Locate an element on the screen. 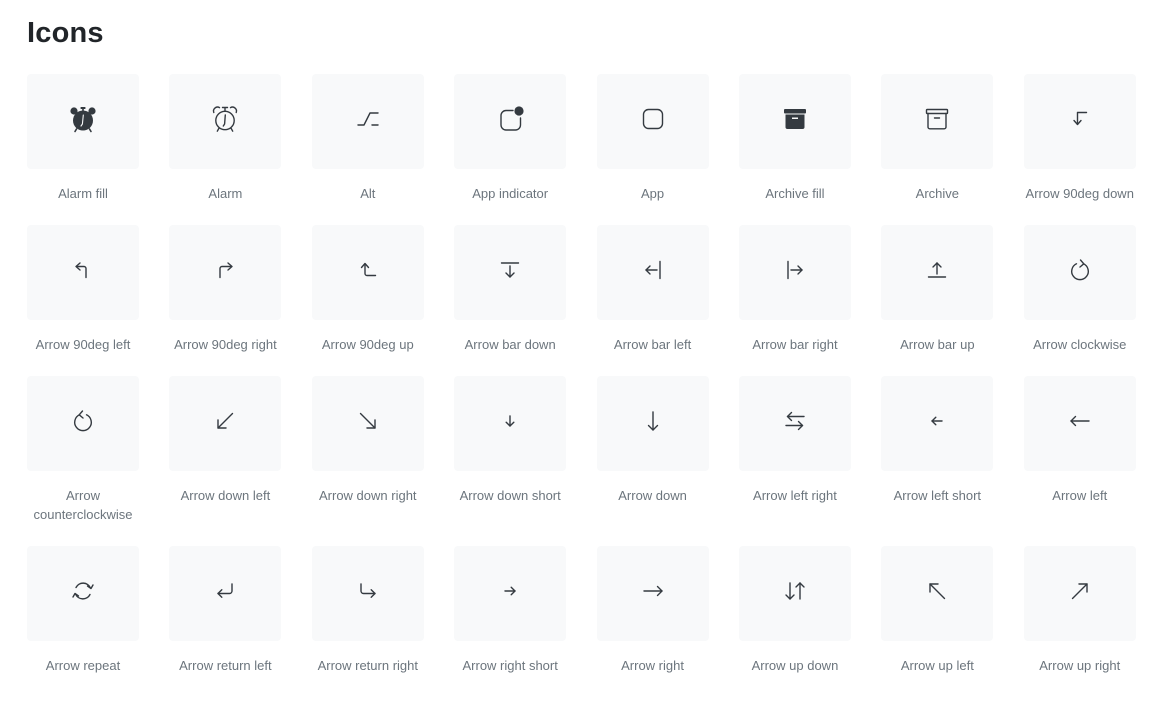  icon-card-arrow-up-right: Arrow up right is located at coordinates (1079, 621).